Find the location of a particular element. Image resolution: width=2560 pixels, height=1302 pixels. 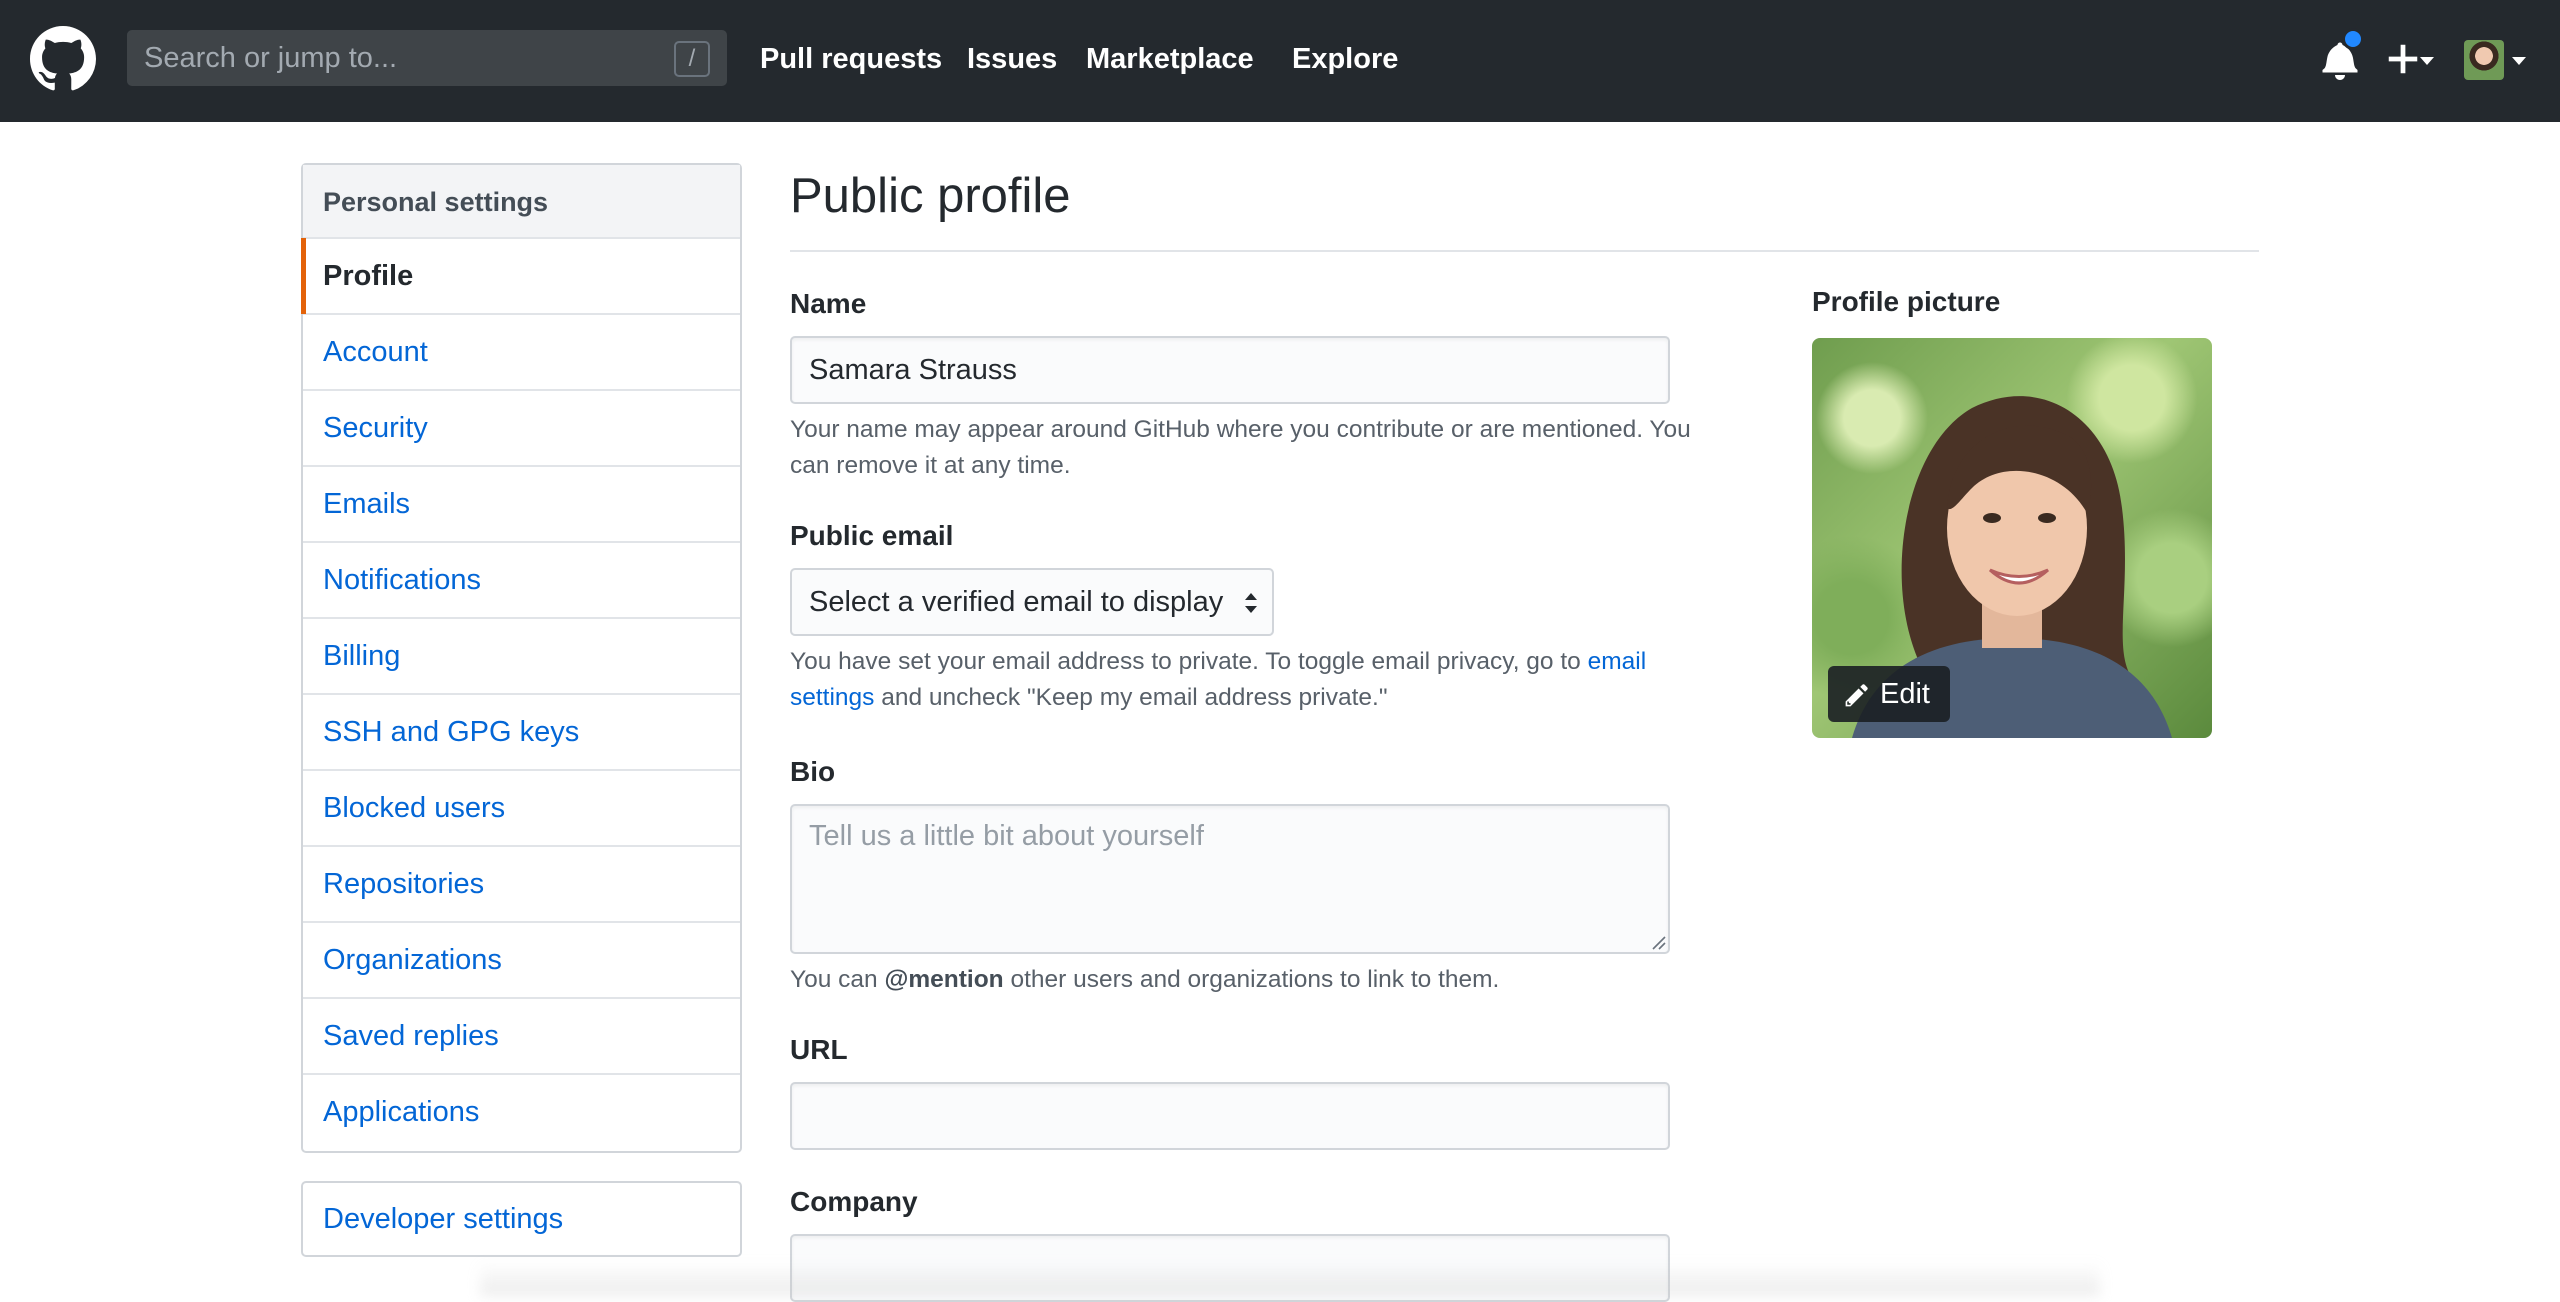

select-arrows-icon is located at coordinates (1251, 603).